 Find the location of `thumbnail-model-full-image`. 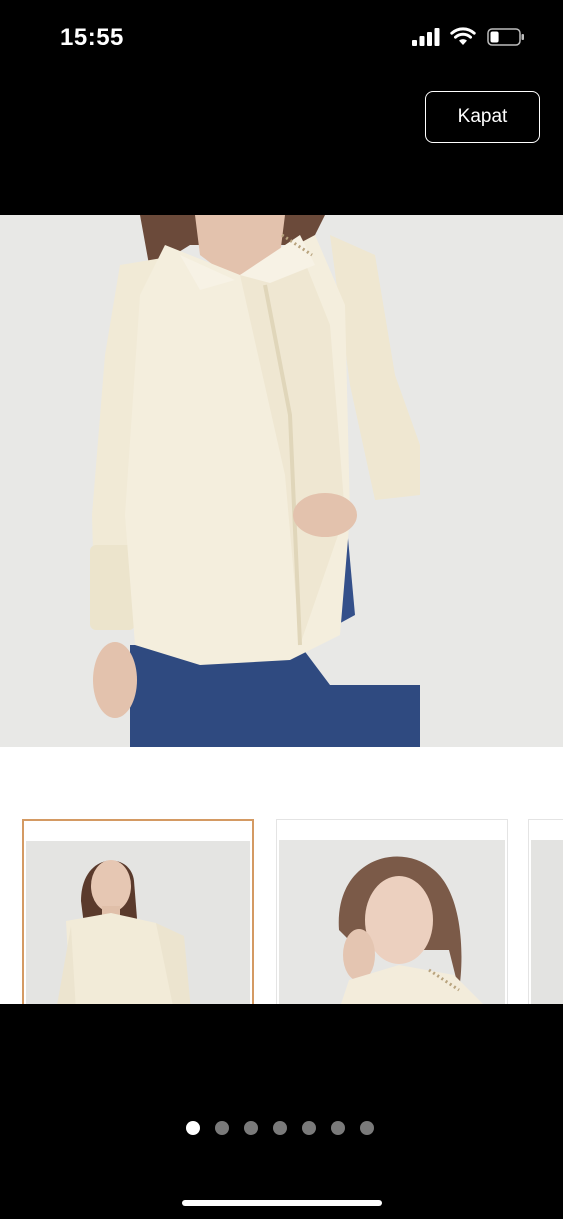

thumbnail-model-full-image is located at coordinates (138, 922).